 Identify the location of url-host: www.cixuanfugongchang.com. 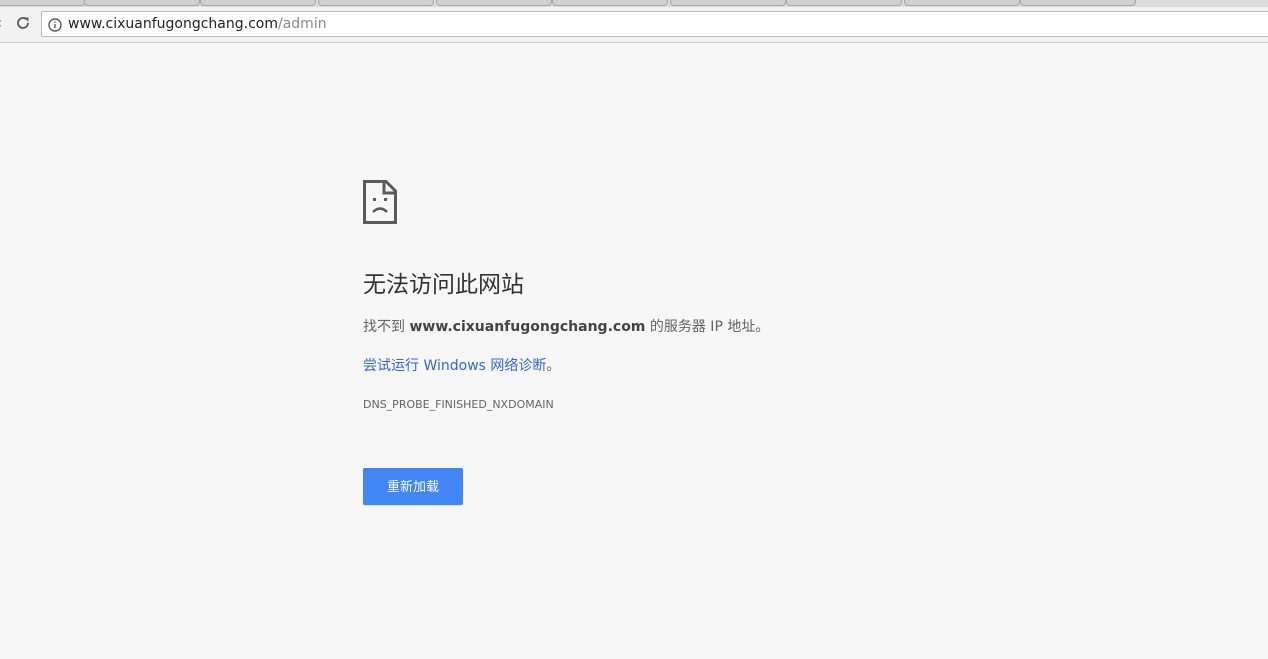
(173, 24).